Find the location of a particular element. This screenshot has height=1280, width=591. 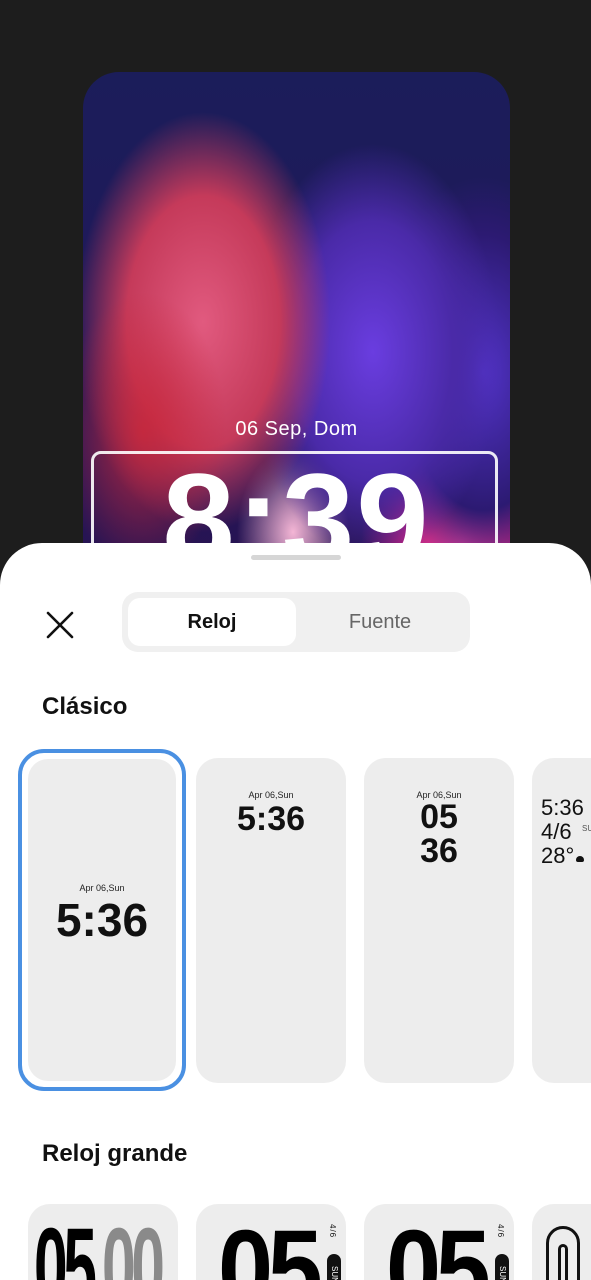

card-day: SUN is located at coordinates (586, 828).